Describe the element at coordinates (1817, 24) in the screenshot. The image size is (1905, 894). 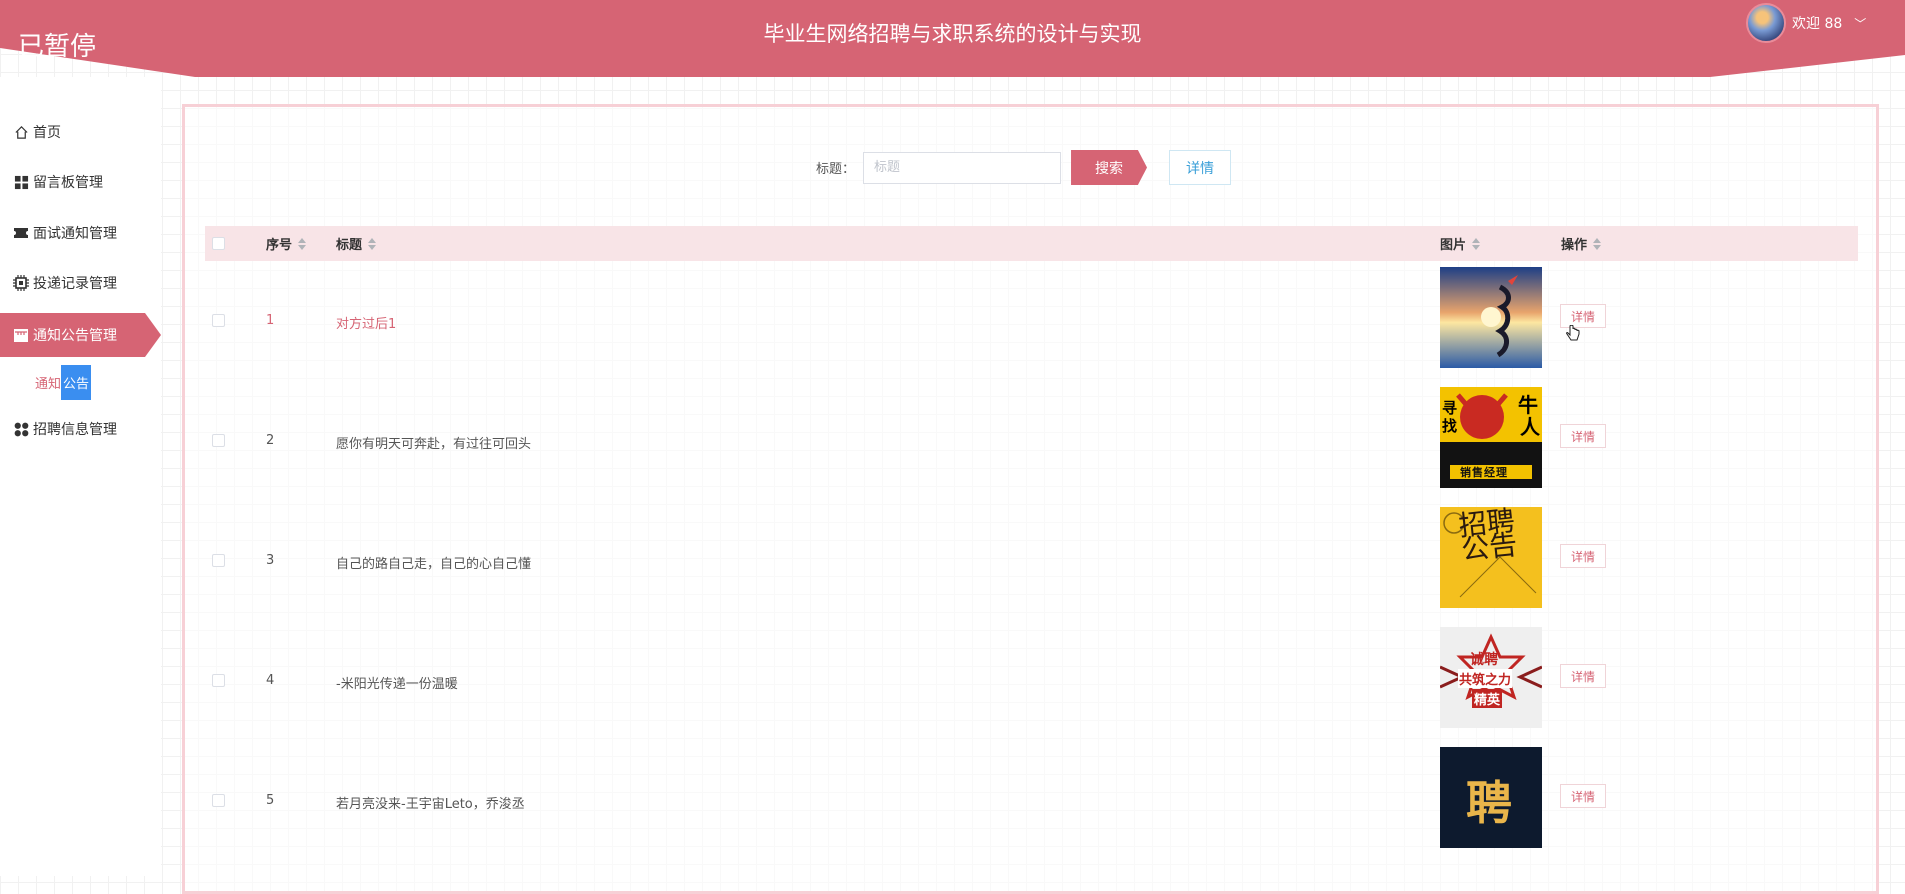
I see `user-greeting: 欢迎 88` at that location.